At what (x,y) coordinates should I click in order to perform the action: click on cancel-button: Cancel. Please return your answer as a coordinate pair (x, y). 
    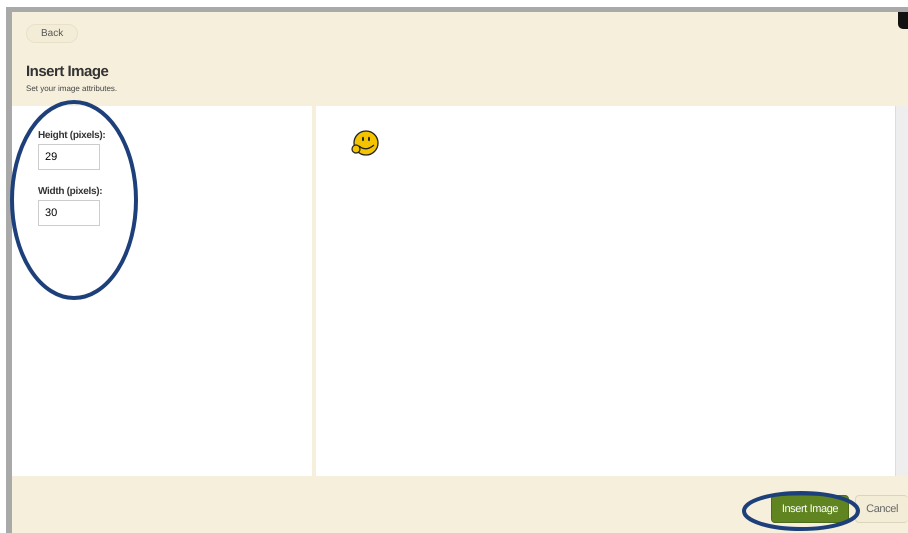
    Looking at the image, I should click on (881, 508).